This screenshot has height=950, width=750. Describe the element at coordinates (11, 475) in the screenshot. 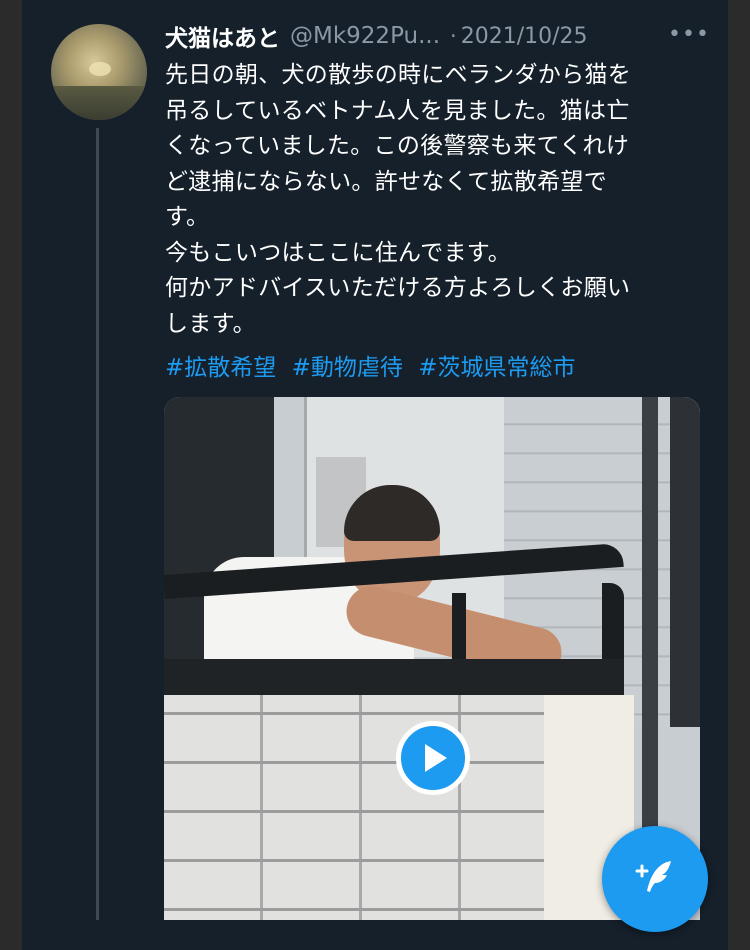

I see `device-frame-left` at that location.